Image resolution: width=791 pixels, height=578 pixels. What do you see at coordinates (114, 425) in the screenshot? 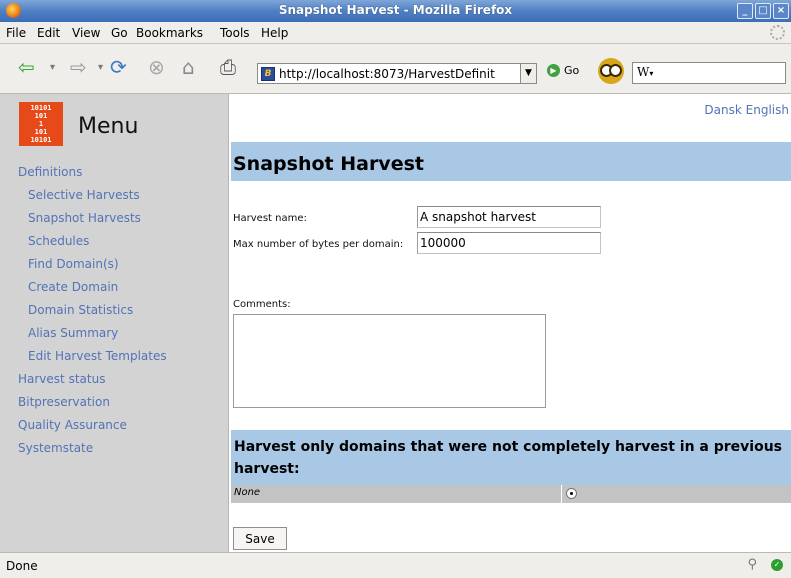
I see `sidebar-item-quality-assurance: Quality Assurance` at bounding box center [114, 425].